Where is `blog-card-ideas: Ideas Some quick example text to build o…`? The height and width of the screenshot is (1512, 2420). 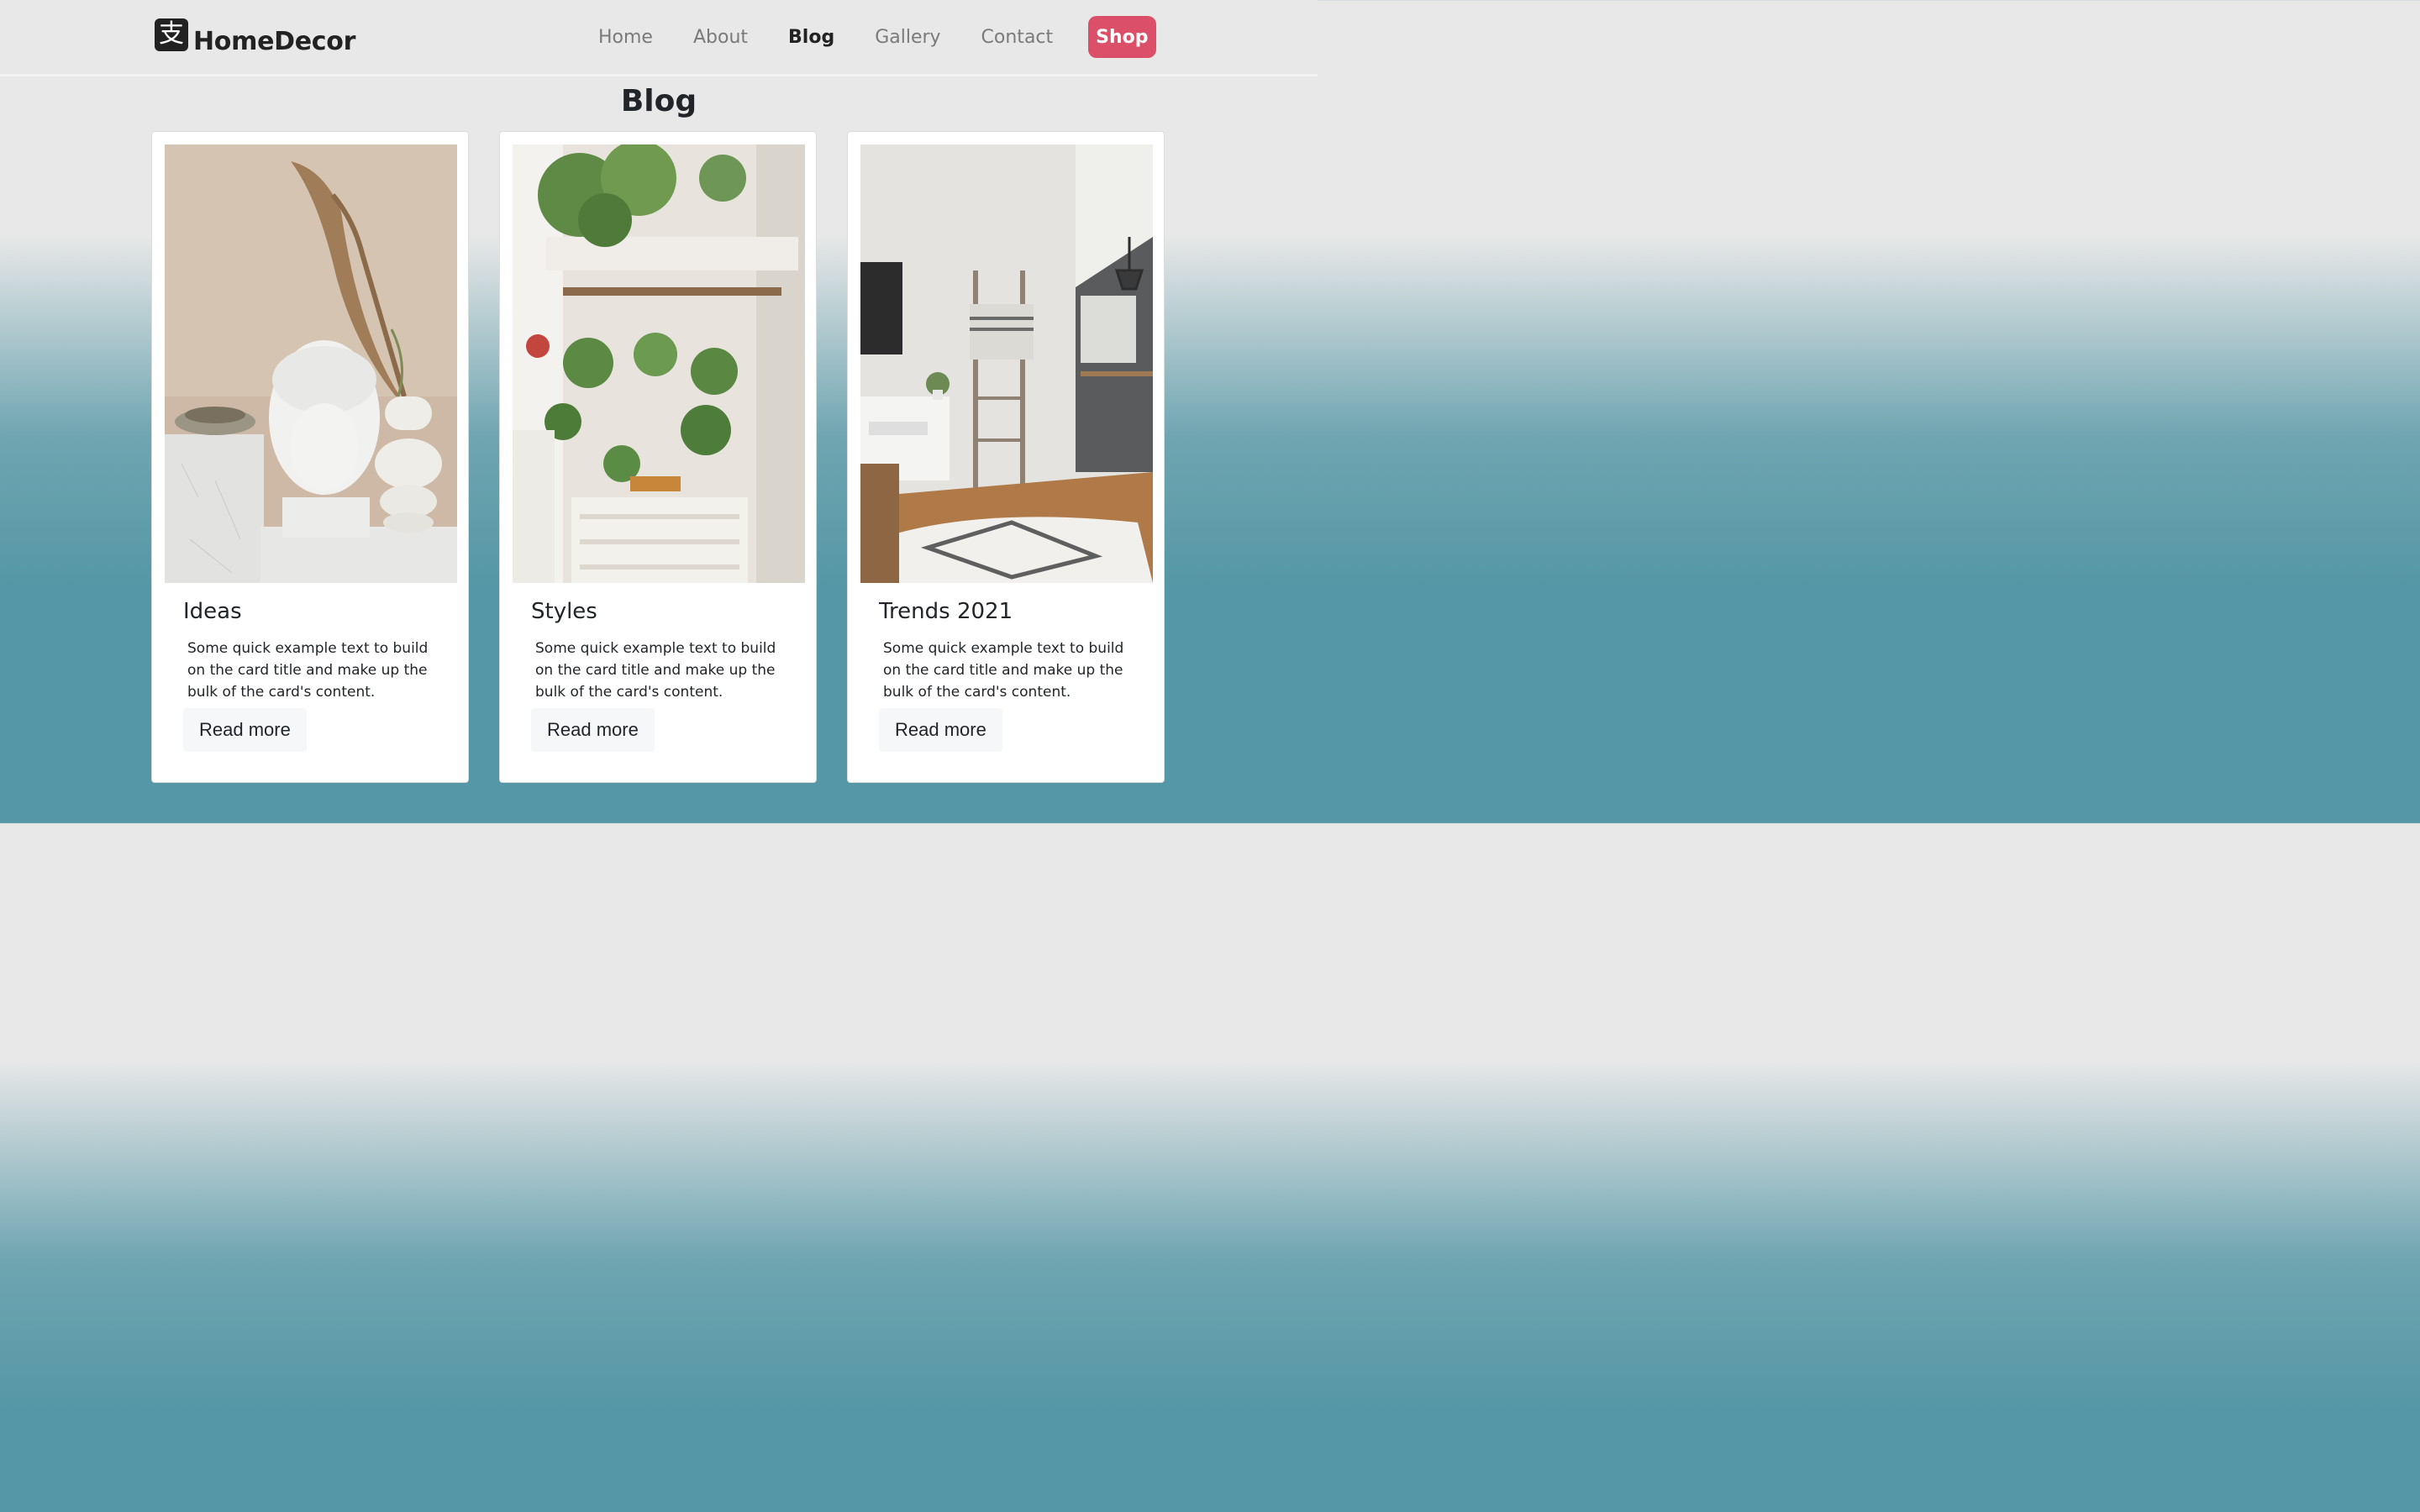 blog-card-ideas: Ideas Some quick example text to build o… is located at coordinates (310, 457).